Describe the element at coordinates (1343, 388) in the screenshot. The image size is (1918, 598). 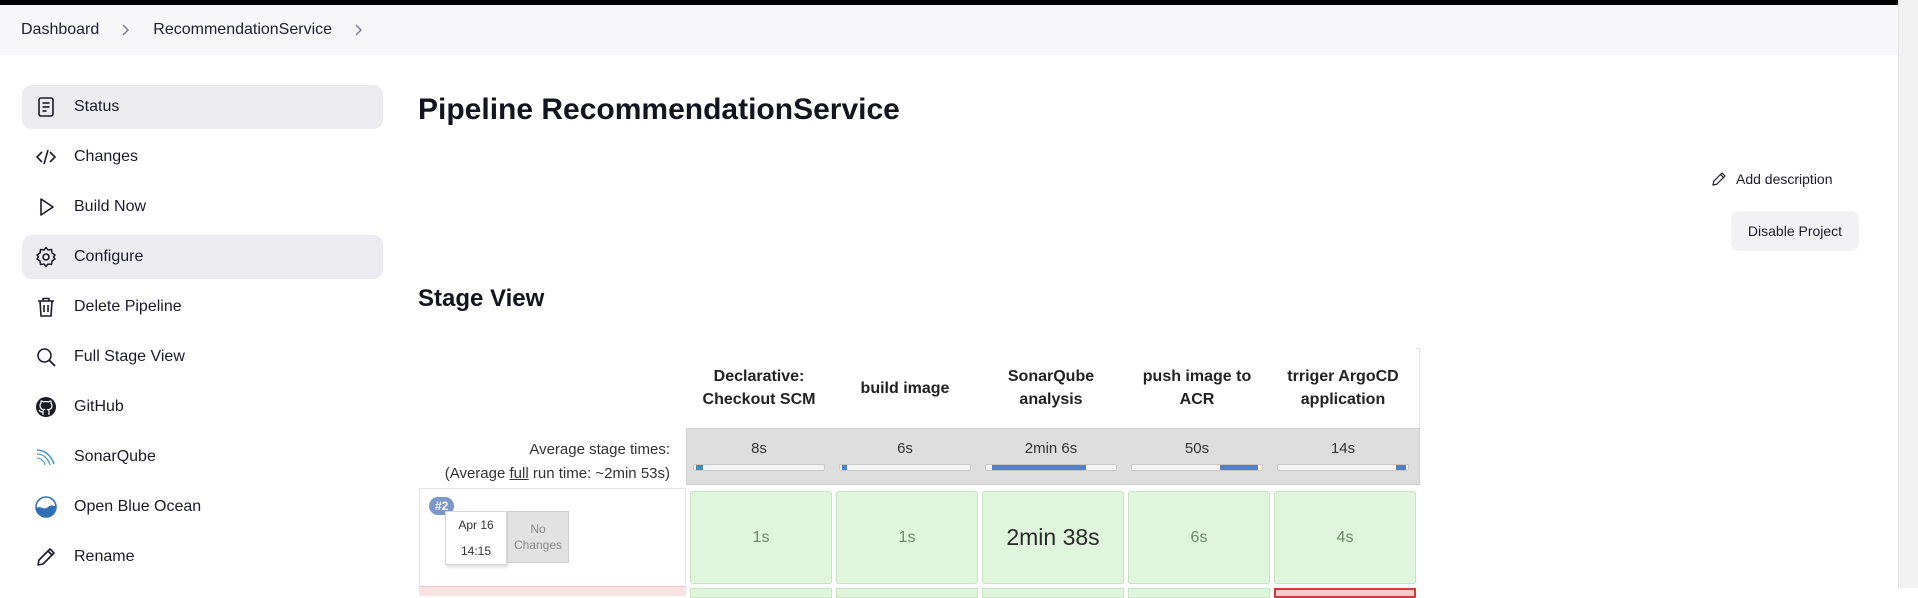
I see `stage-header: trriger ArgoCD application` at that location.